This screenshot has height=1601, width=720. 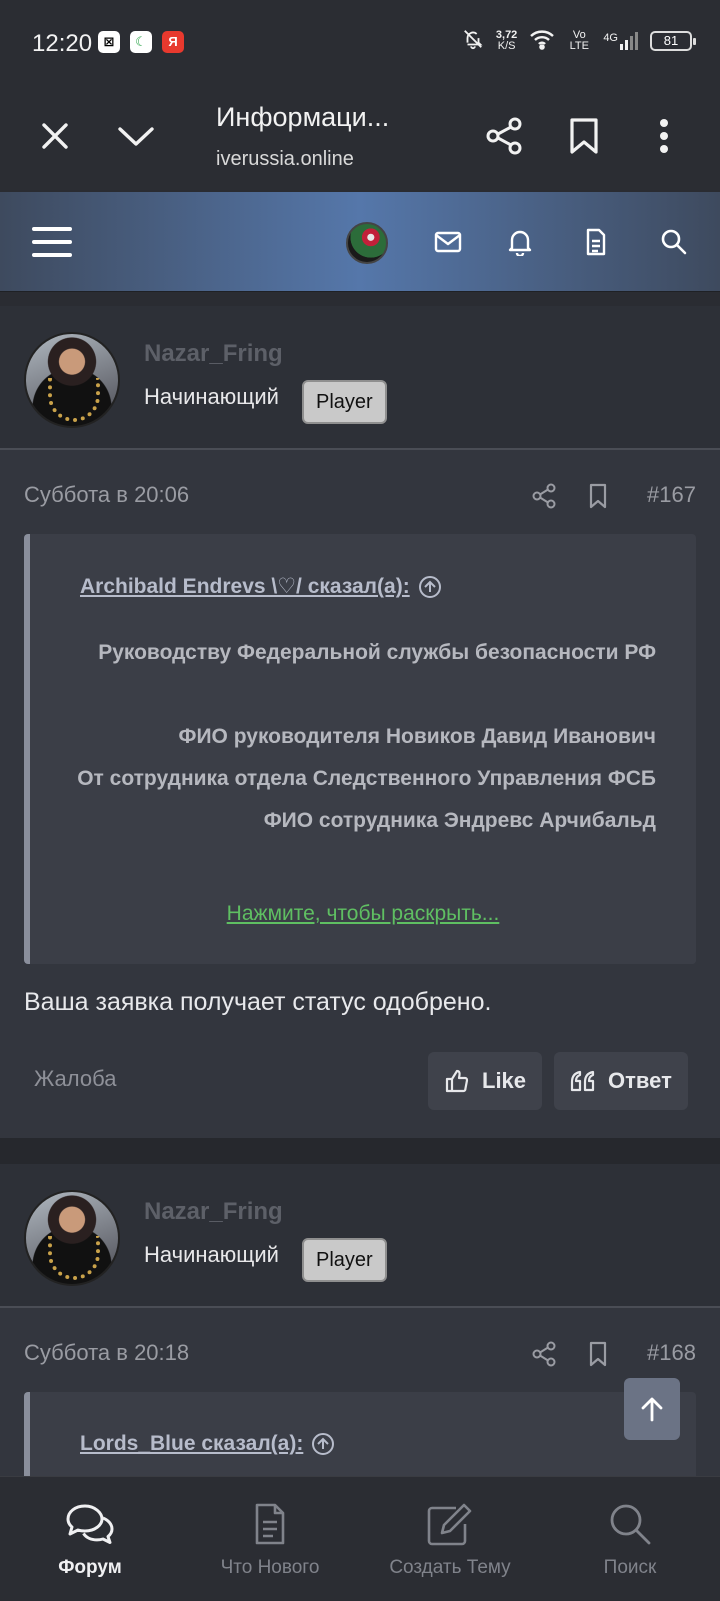 I want to click on volte-label: Vo LTE, so click(x=579, y=40).